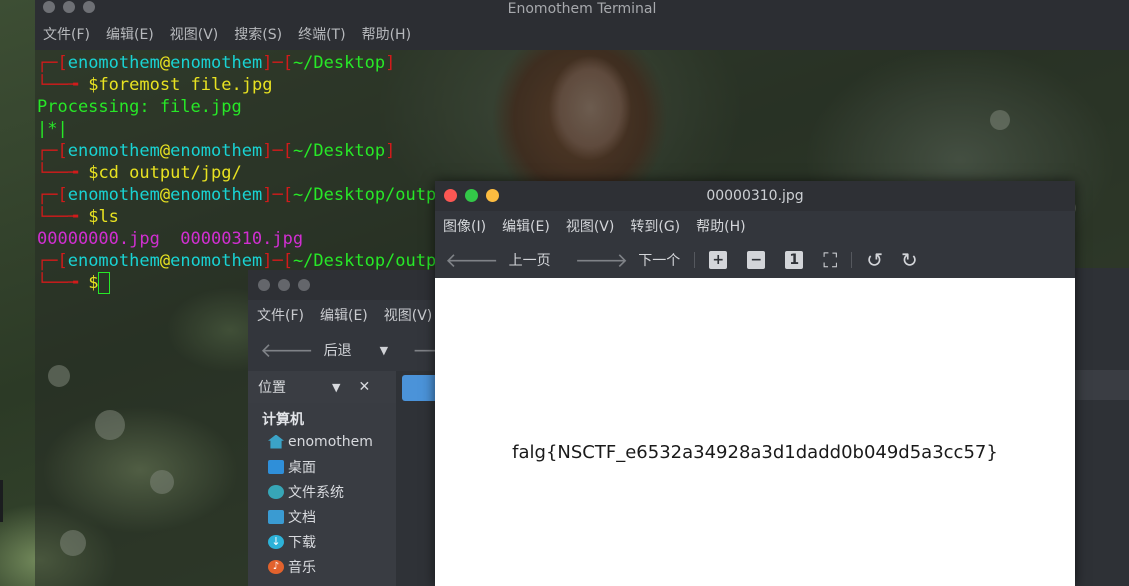  What do you see at coordinates (321, 34) in the screenshot?
I see `menu-terminal: 终端(T)` at bounding box center [321, 34].